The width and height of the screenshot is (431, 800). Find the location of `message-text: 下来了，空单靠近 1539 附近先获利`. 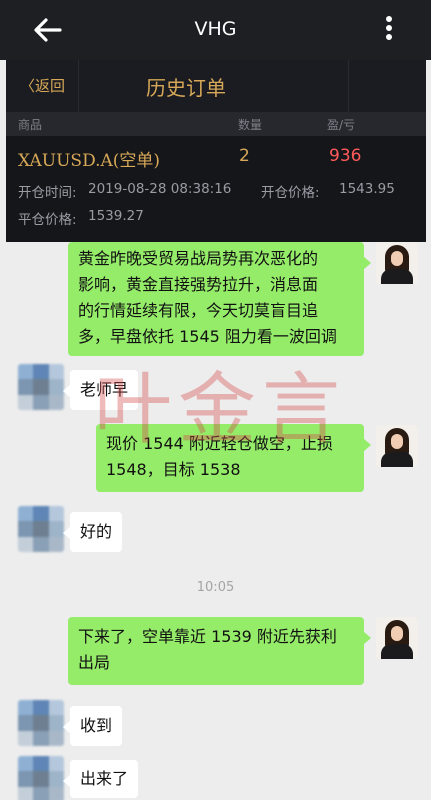

message-text: 下来了，空单靠近 1539 附近先获利 is located at coordinates (207, 636).